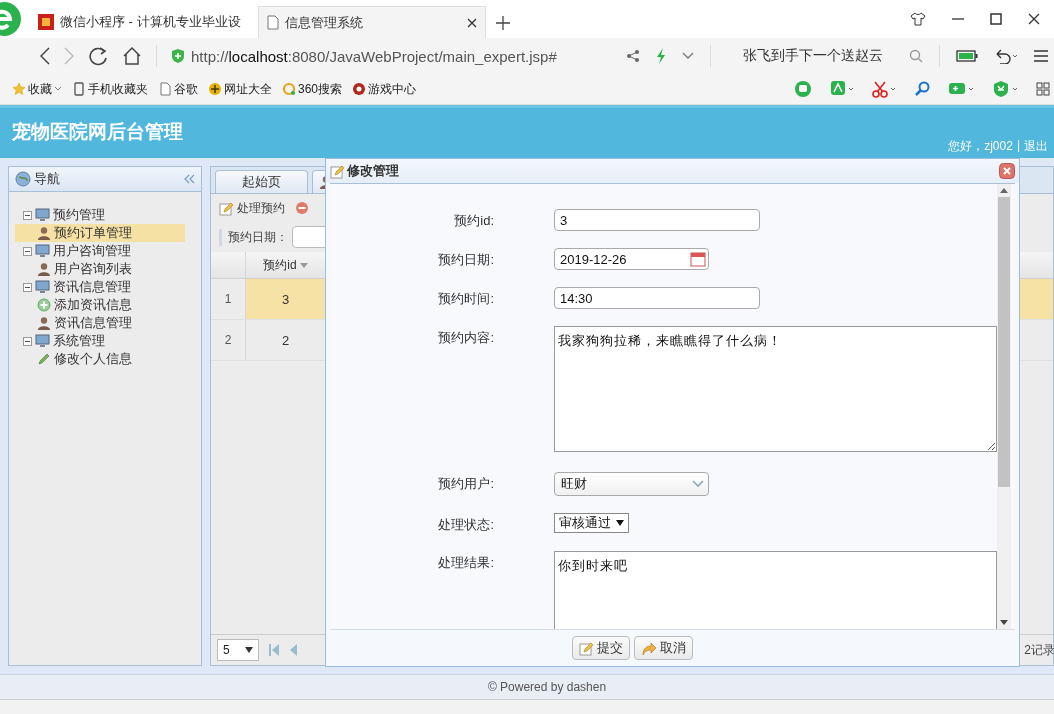 The image size is (1054, 714). Describe the element at coordinates (657, 298) in the screenshot. I see `input-field: 14:30` at that location.